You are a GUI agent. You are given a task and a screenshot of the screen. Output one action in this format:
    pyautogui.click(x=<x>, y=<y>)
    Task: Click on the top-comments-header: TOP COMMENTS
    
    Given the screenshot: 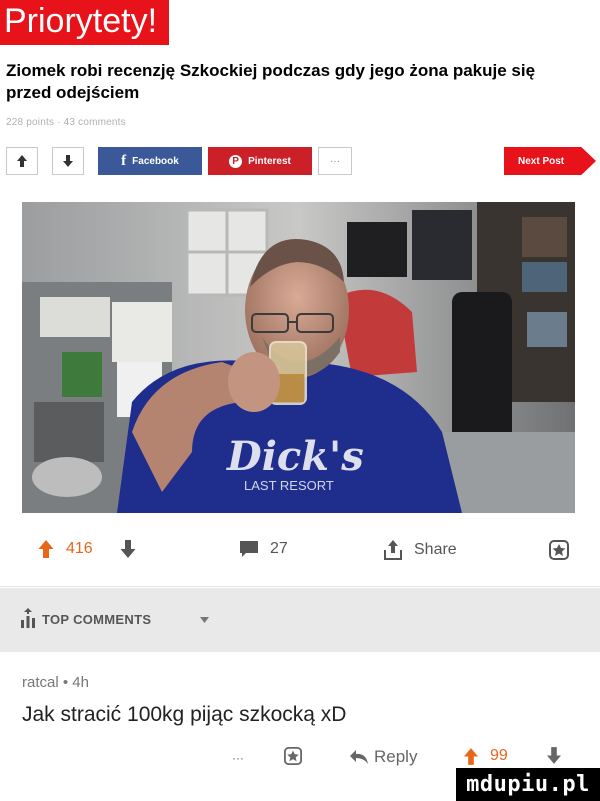 What is the action you would take?
    pyautogui.click(x=300, y=620)
    